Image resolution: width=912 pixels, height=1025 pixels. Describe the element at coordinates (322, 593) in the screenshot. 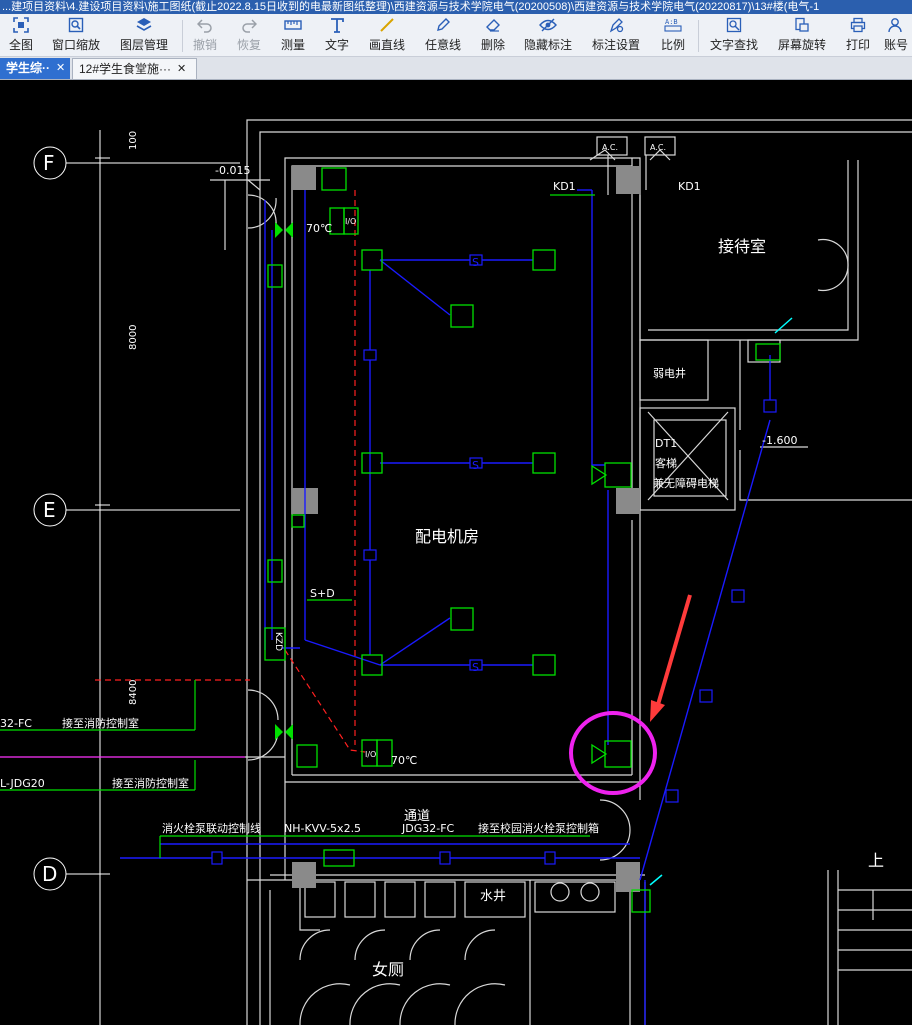

I see `sd-label: S+D` at that location.